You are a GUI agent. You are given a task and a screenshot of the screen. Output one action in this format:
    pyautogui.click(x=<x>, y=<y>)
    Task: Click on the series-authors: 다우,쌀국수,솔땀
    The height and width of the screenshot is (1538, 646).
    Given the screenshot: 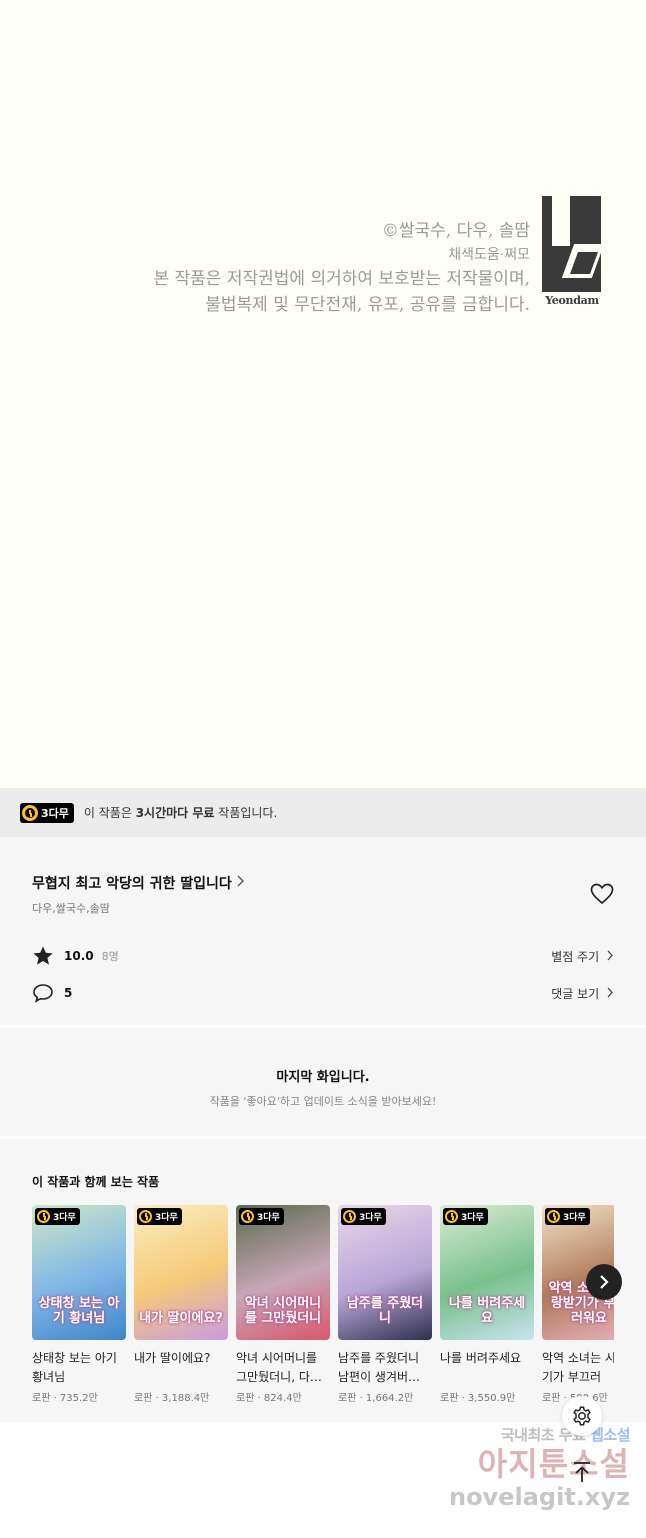 What is the action you would take?
    pyautogui.click(x=71, y=908)
    